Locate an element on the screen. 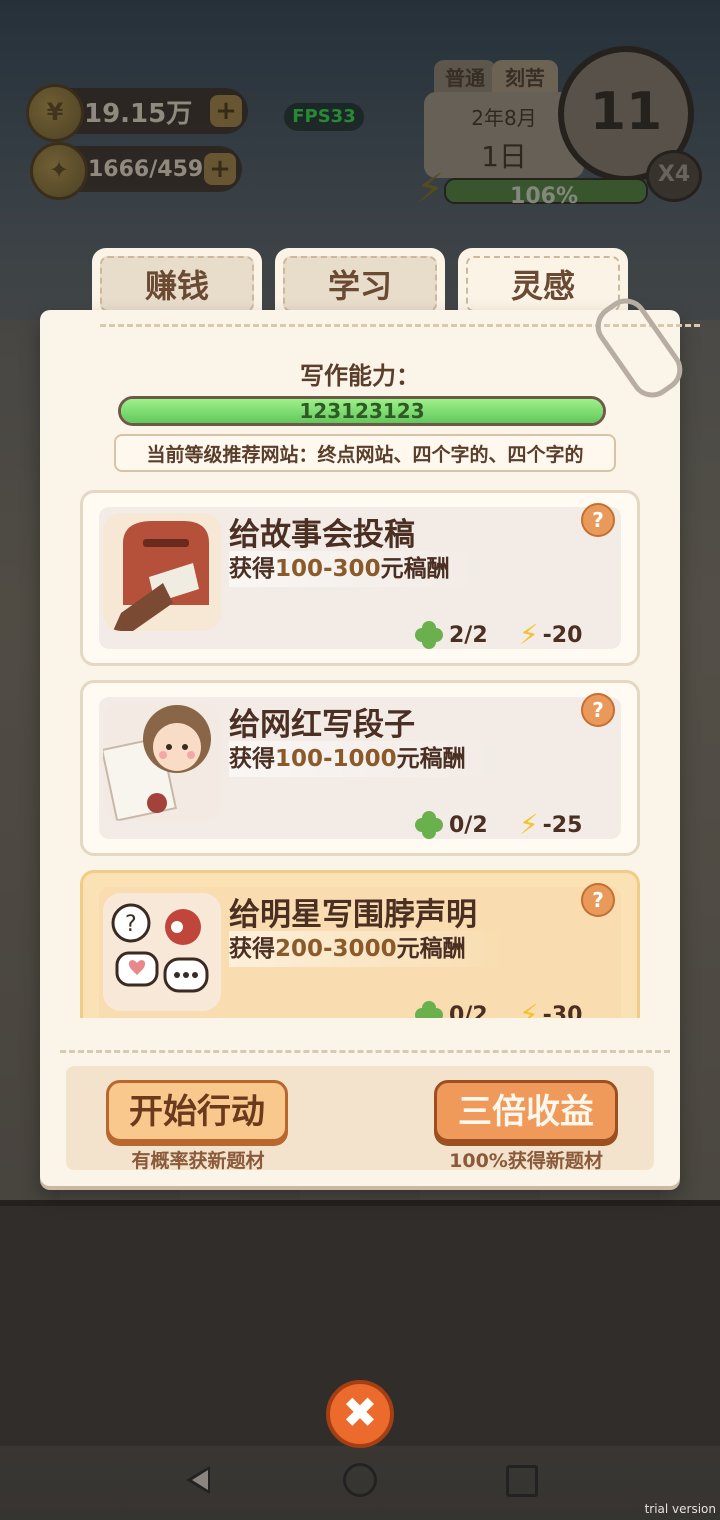  task-title: 给明星写围脖声明 is located at coordinates (353, 915).